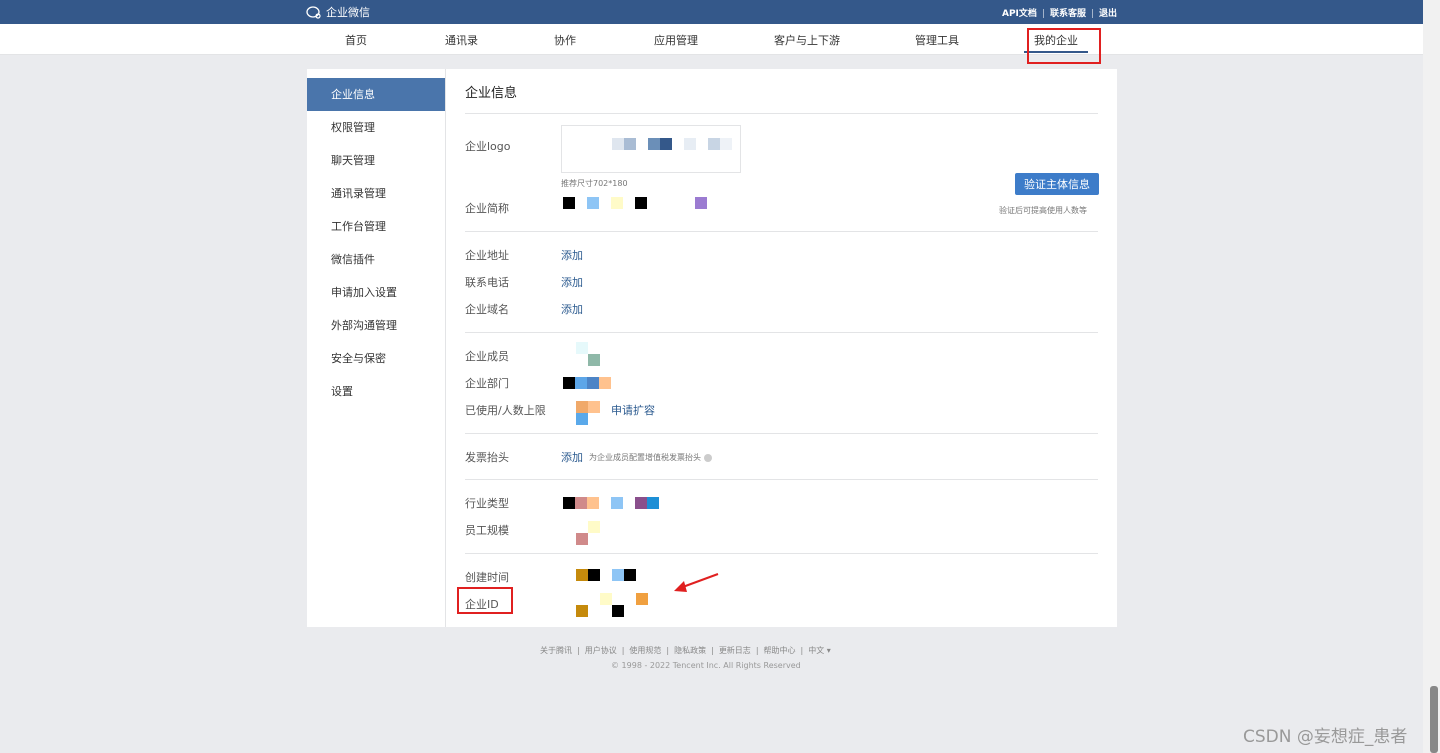  What do you see at coordinates (565, 40) in the screenshot?
I see `nav-collaboration: 协作` at bounding box center [565, 40].